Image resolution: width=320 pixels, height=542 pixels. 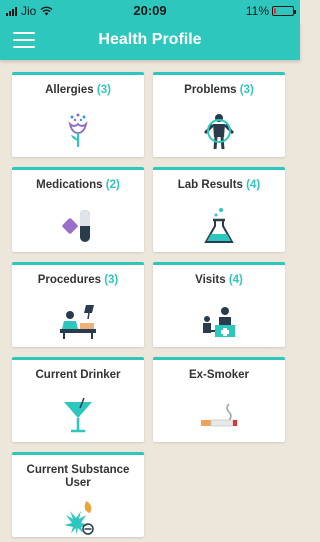 I want to click on card-ex-smoker: Ex-Smoker, so click(x=219, y=399).